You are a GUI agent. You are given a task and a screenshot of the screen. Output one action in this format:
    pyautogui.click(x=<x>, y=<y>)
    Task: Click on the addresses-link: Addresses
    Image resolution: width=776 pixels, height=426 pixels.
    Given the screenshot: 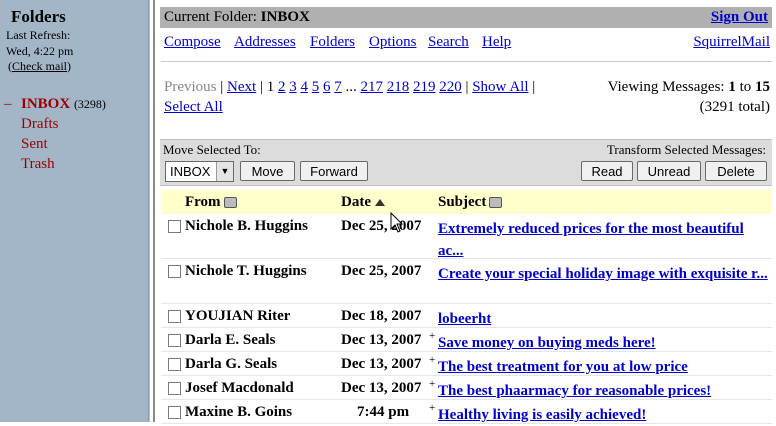 What is the action you would take?
    pyautogui.click(x=265, y=42)
    